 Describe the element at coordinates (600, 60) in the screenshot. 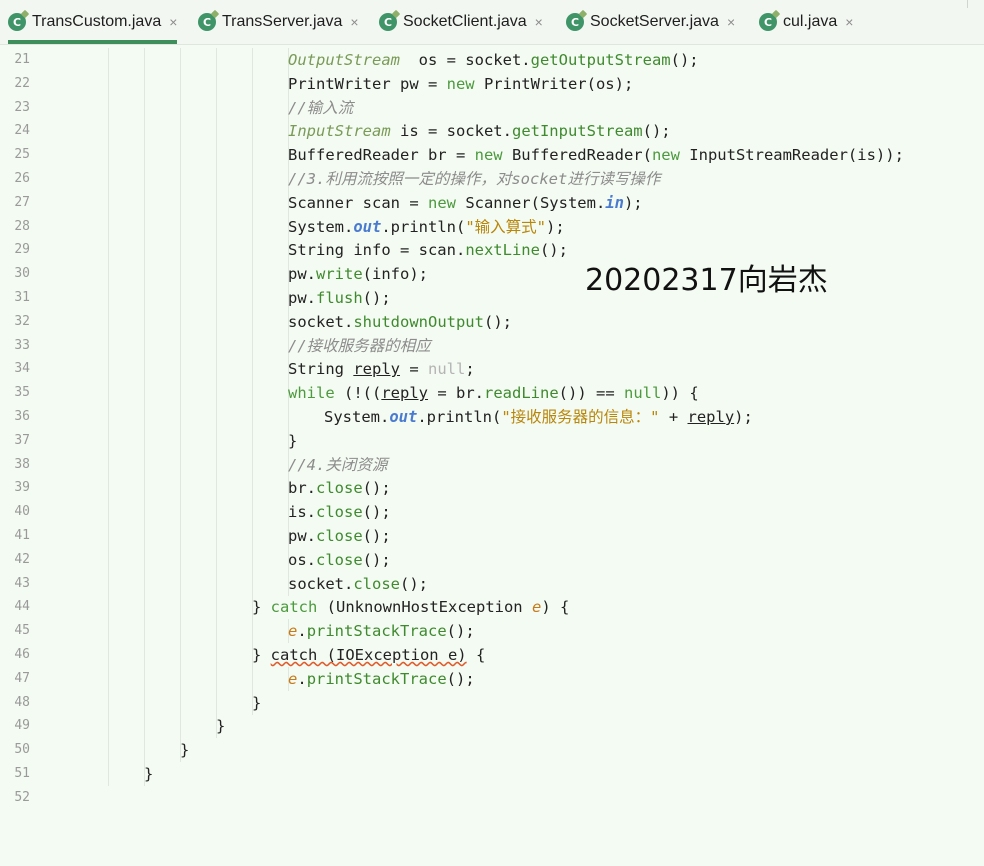

I see `token-fn: getOutputStream` at that location.